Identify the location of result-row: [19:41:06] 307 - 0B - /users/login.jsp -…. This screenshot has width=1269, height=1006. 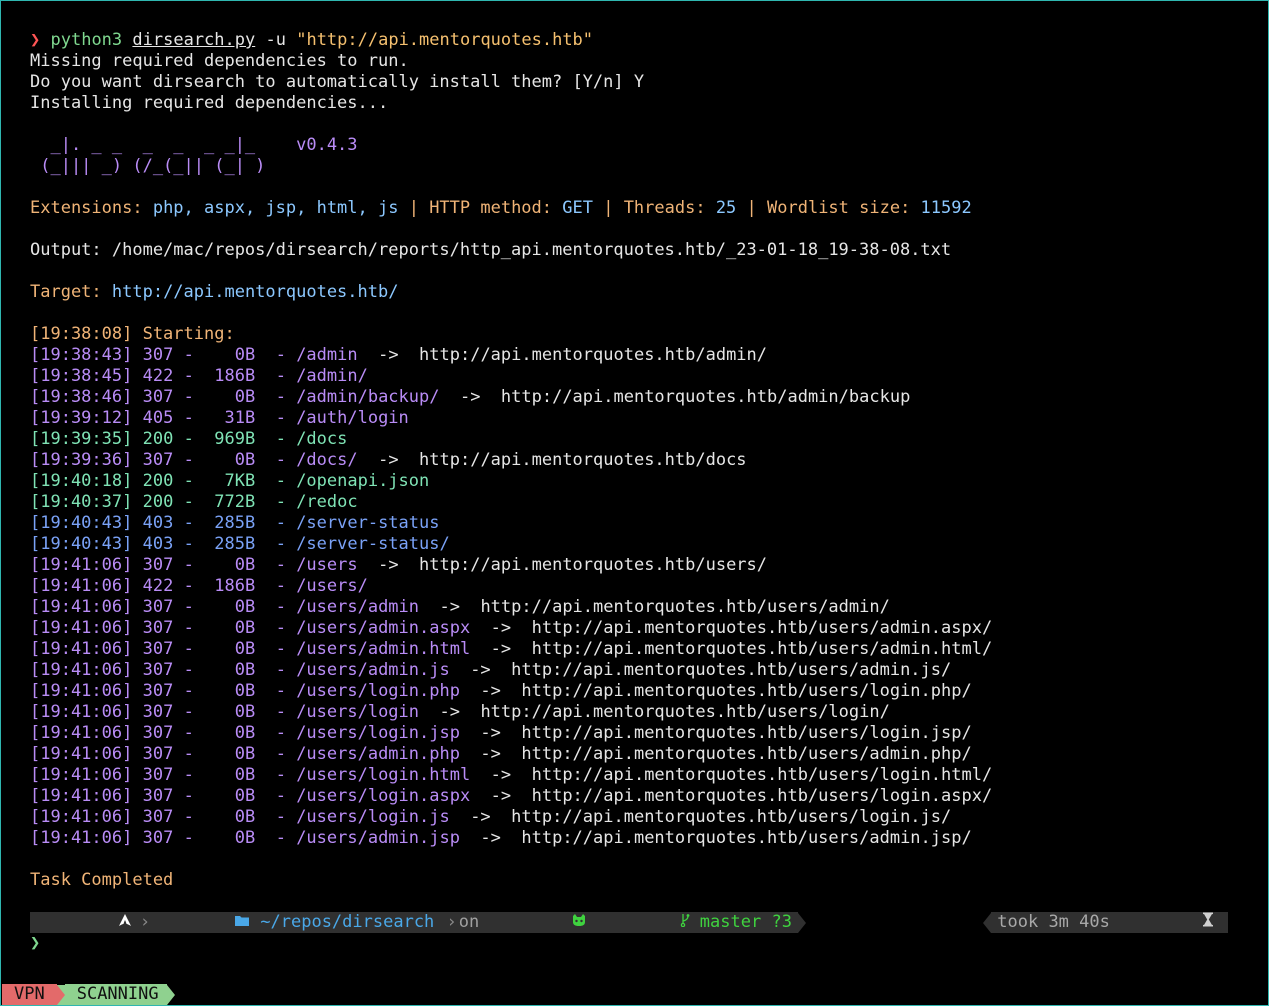
(501, 733).